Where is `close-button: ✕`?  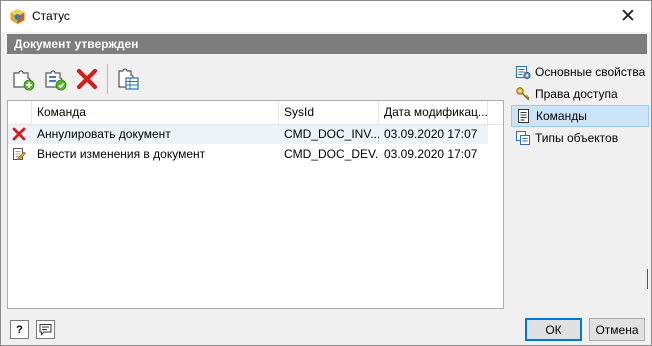
close-button: ✕ is located at coordinates (628, 16).